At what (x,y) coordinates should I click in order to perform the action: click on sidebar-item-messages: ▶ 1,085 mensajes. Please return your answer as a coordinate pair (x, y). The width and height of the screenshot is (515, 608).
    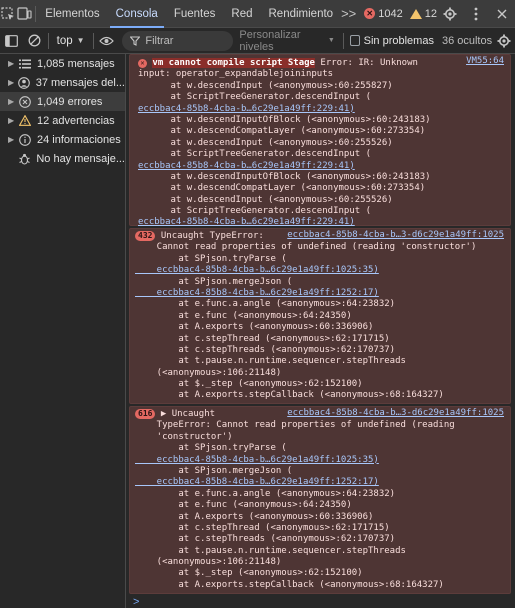
    Looking at the image, I should click on (62, 63).